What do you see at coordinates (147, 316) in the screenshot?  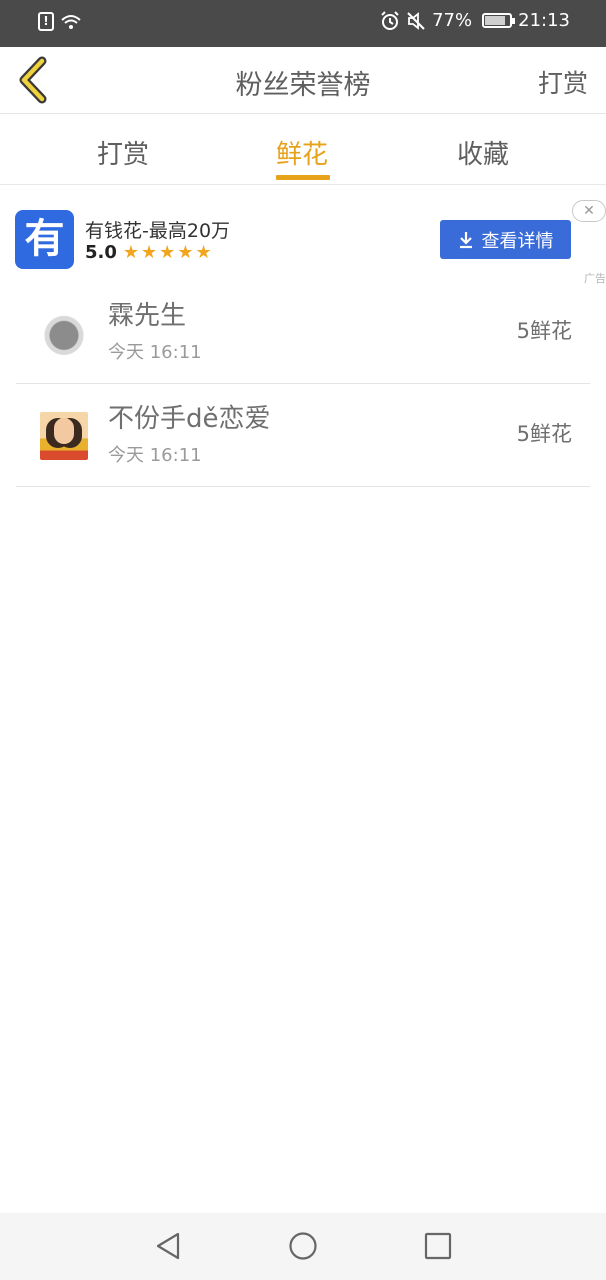 I see `list-item-name: 霖先生` at bounding box center [147, 316].